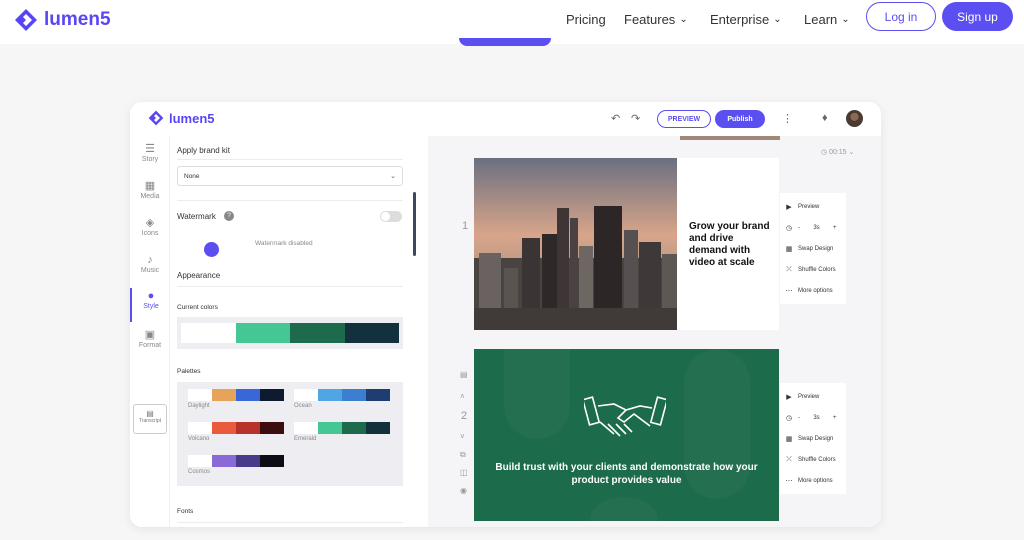 Image resolution: width=1024 pixels, height=540 pixels. I want to click on grid-icon: ▦, so click(789, 249).